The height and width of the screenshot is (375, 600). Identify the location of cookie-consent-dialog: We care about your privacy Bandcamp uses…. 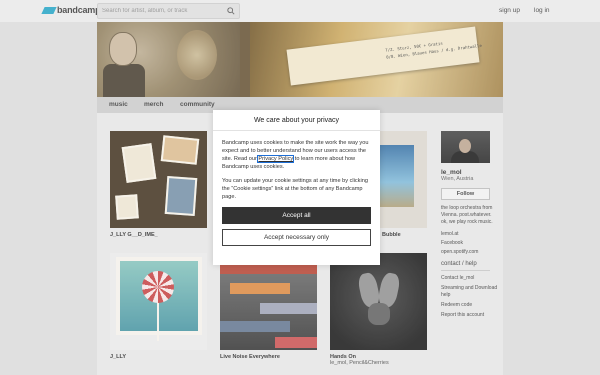
(296, 187).